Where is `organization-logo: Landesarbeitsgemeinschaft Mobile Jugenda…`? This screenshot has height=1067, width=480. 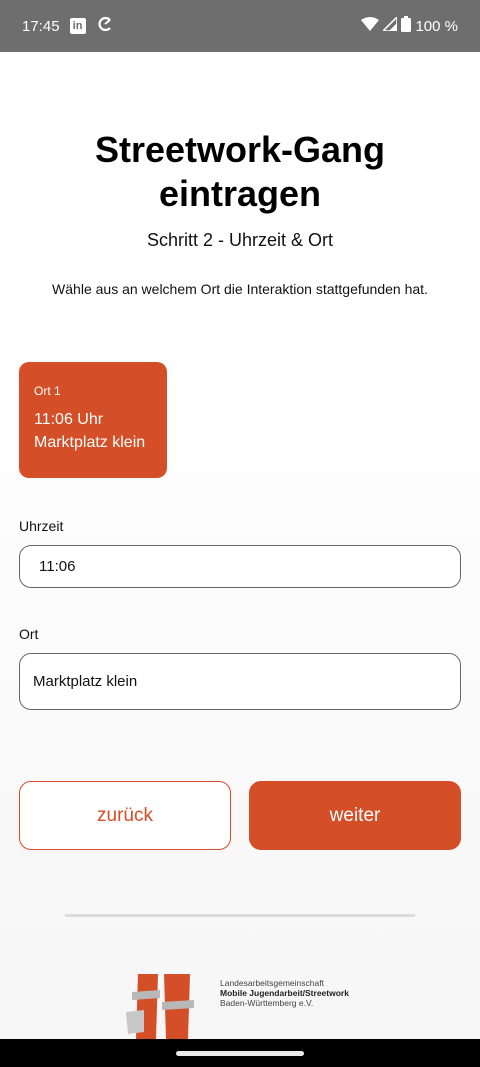 organization-logo: Landesarbeitsgemeinschaft Mobile Jugenda… is located at coordinates (249, 1005).